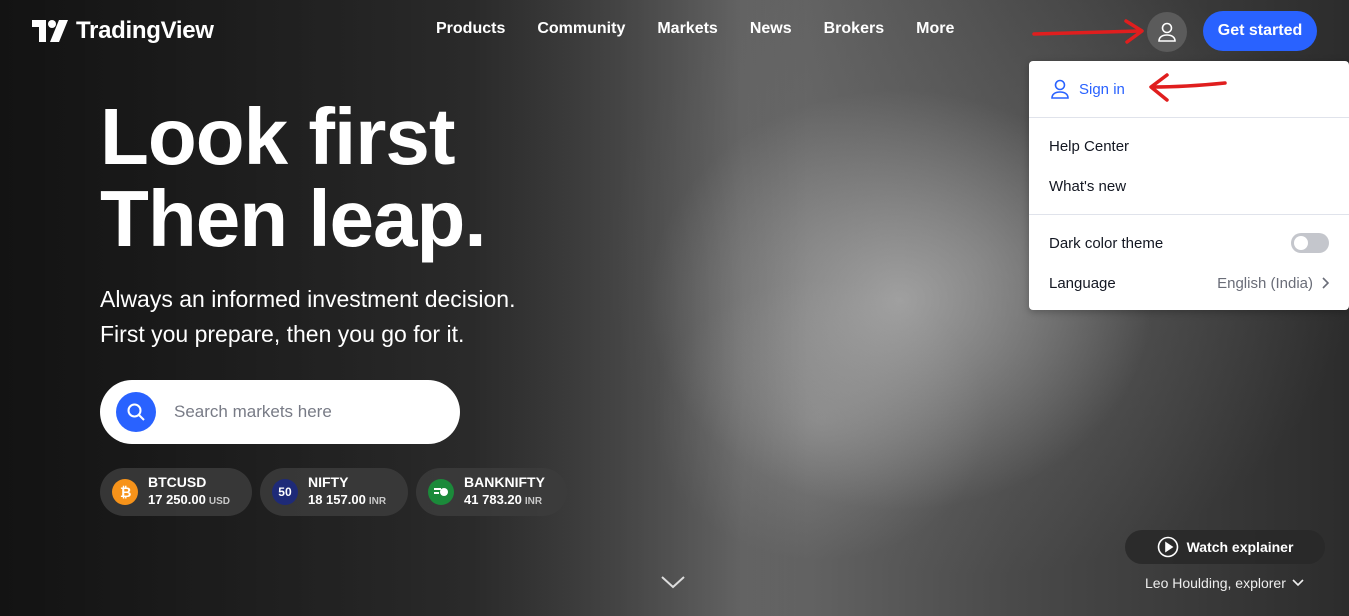 The height and width of the screenshot is (616, 1349). Describe the element at coordinates (1215, 583) in the screenshot. I see `photo-credit-label: Leo Houlding, explorer` at that location.